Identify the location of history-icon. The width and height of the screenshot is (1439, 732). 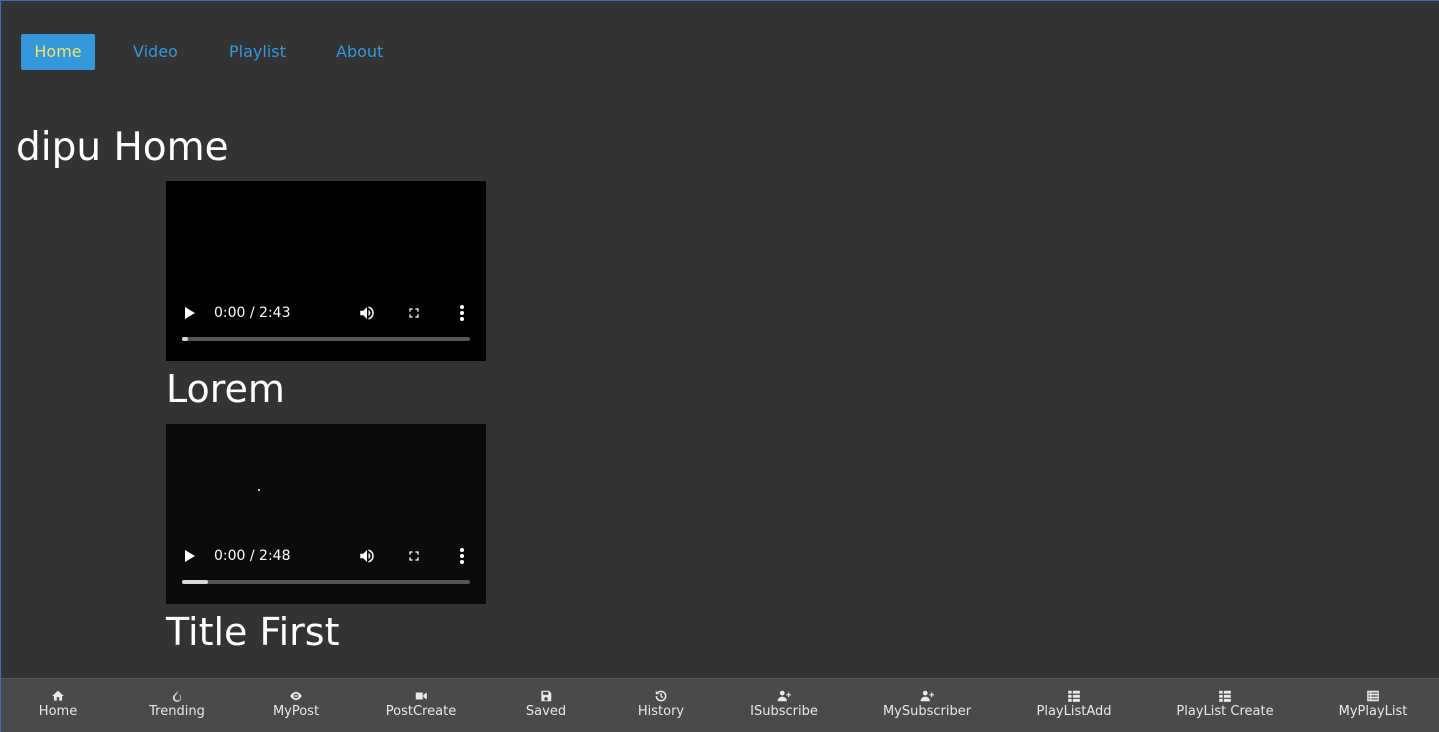
(661, 696).